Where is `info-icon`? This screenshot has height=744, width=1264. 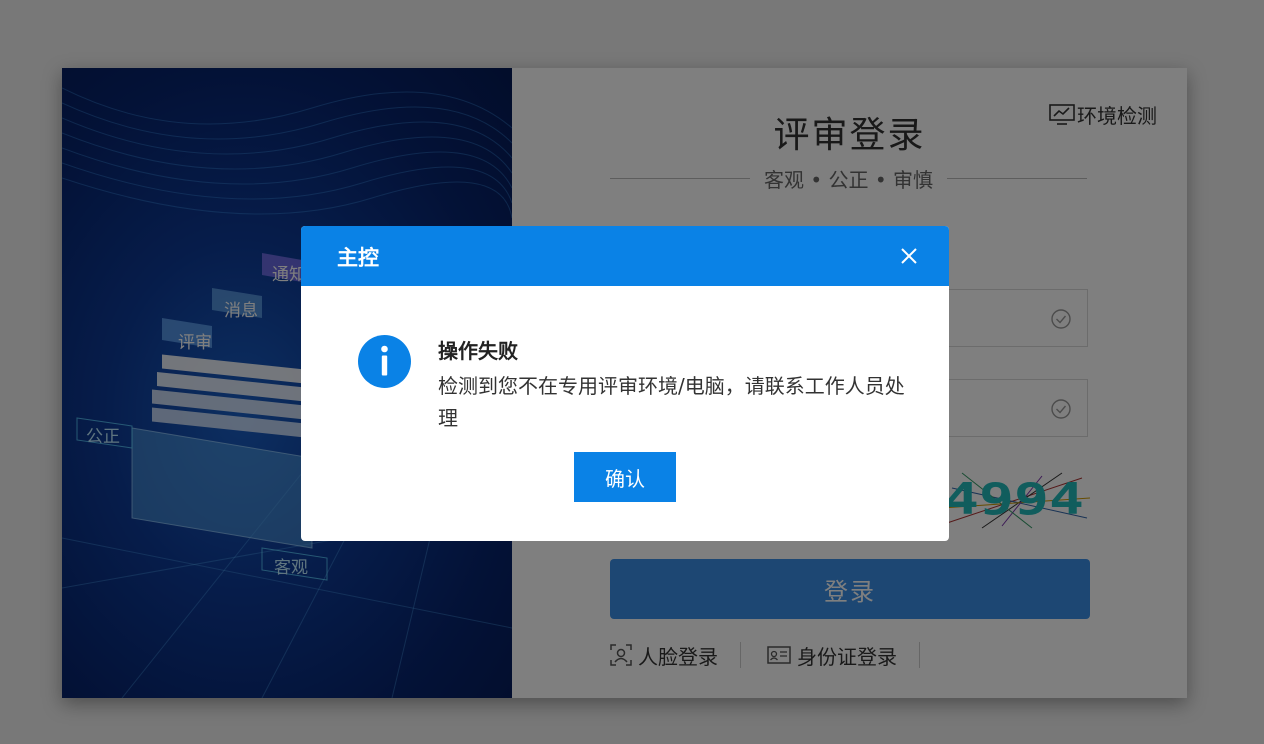
info-icon is located at coordinates (384, 361).